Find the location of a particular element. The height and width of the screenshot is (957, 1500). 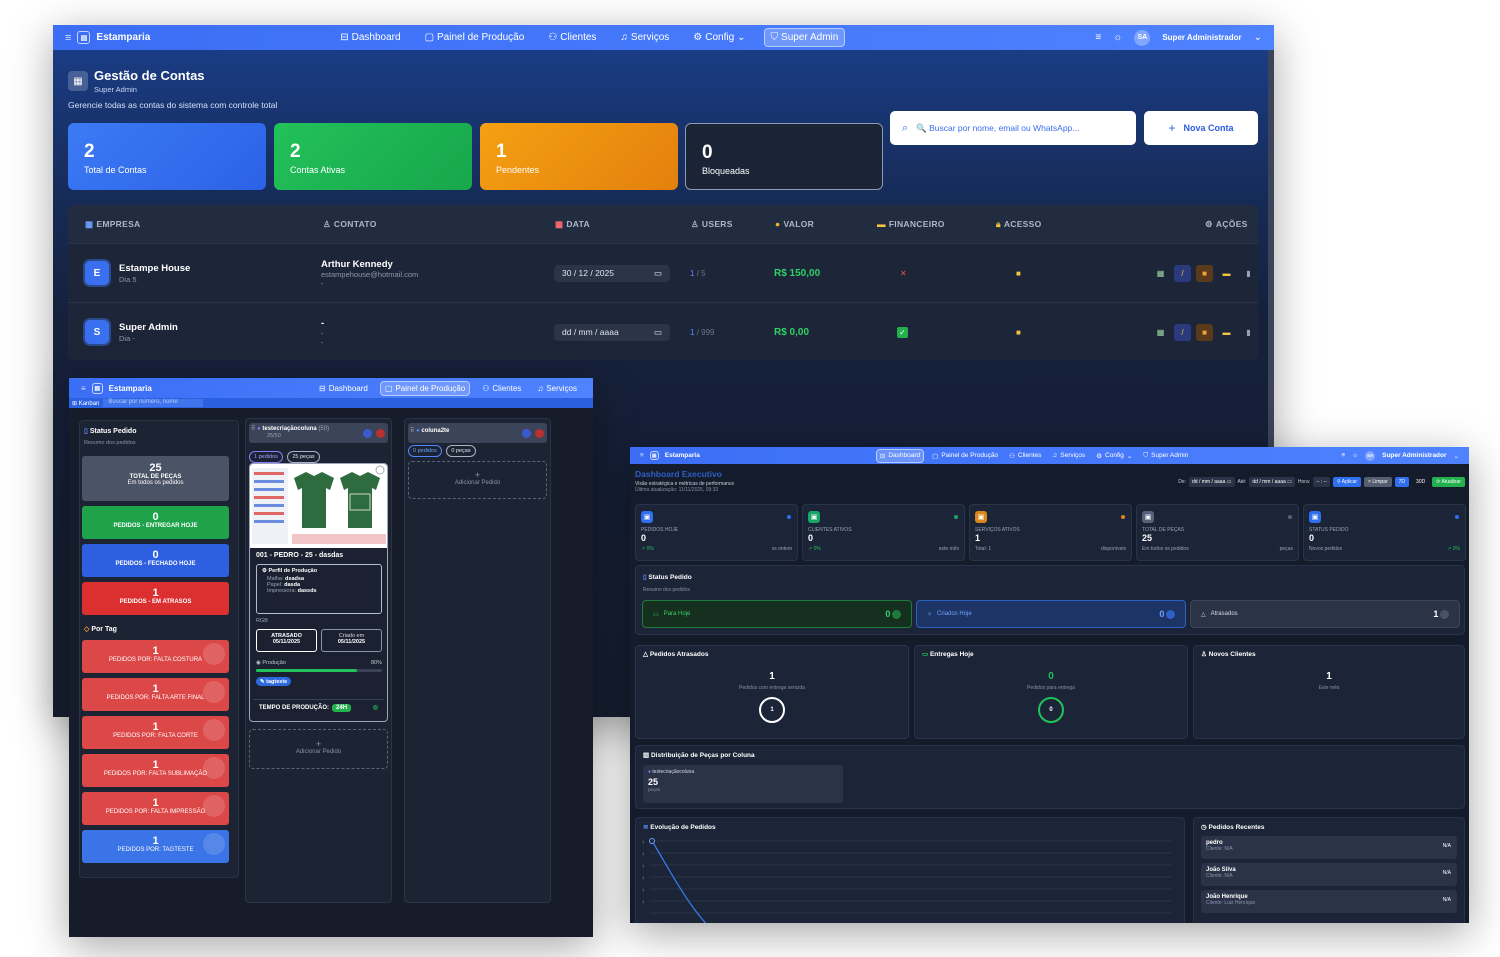

col-access: 🔒︎ ACESSO is located at coordinates (1019, 224).